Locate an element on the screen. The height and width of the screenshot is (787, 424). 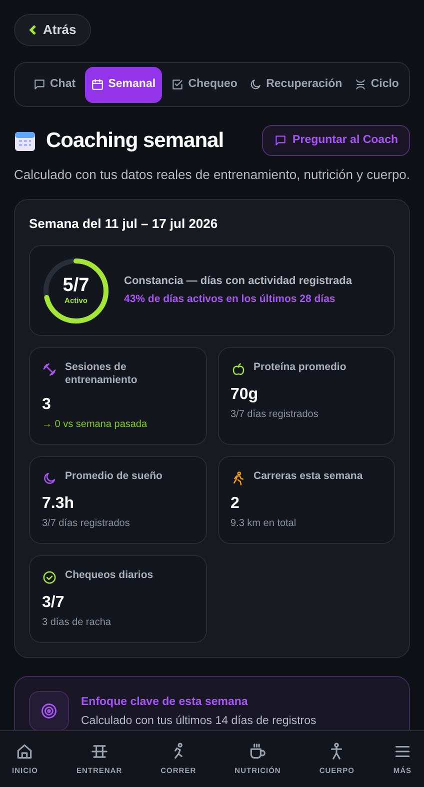
runner-icon is located at coordinates (238, 478).